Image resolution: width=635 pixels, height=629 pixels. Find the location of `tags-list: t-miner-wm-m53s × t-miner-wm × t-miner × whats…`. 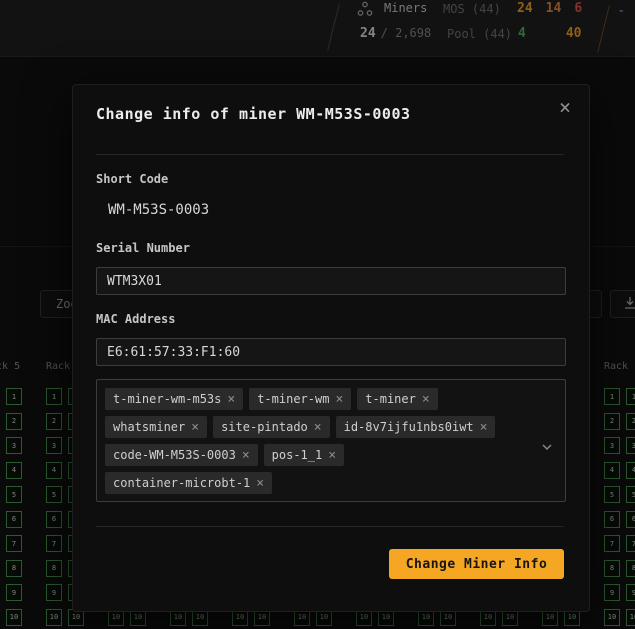

tags-list: t-miner-wm-m53s × t-miner-wm × t-miner × whats… is located at coordinates (331, 441).